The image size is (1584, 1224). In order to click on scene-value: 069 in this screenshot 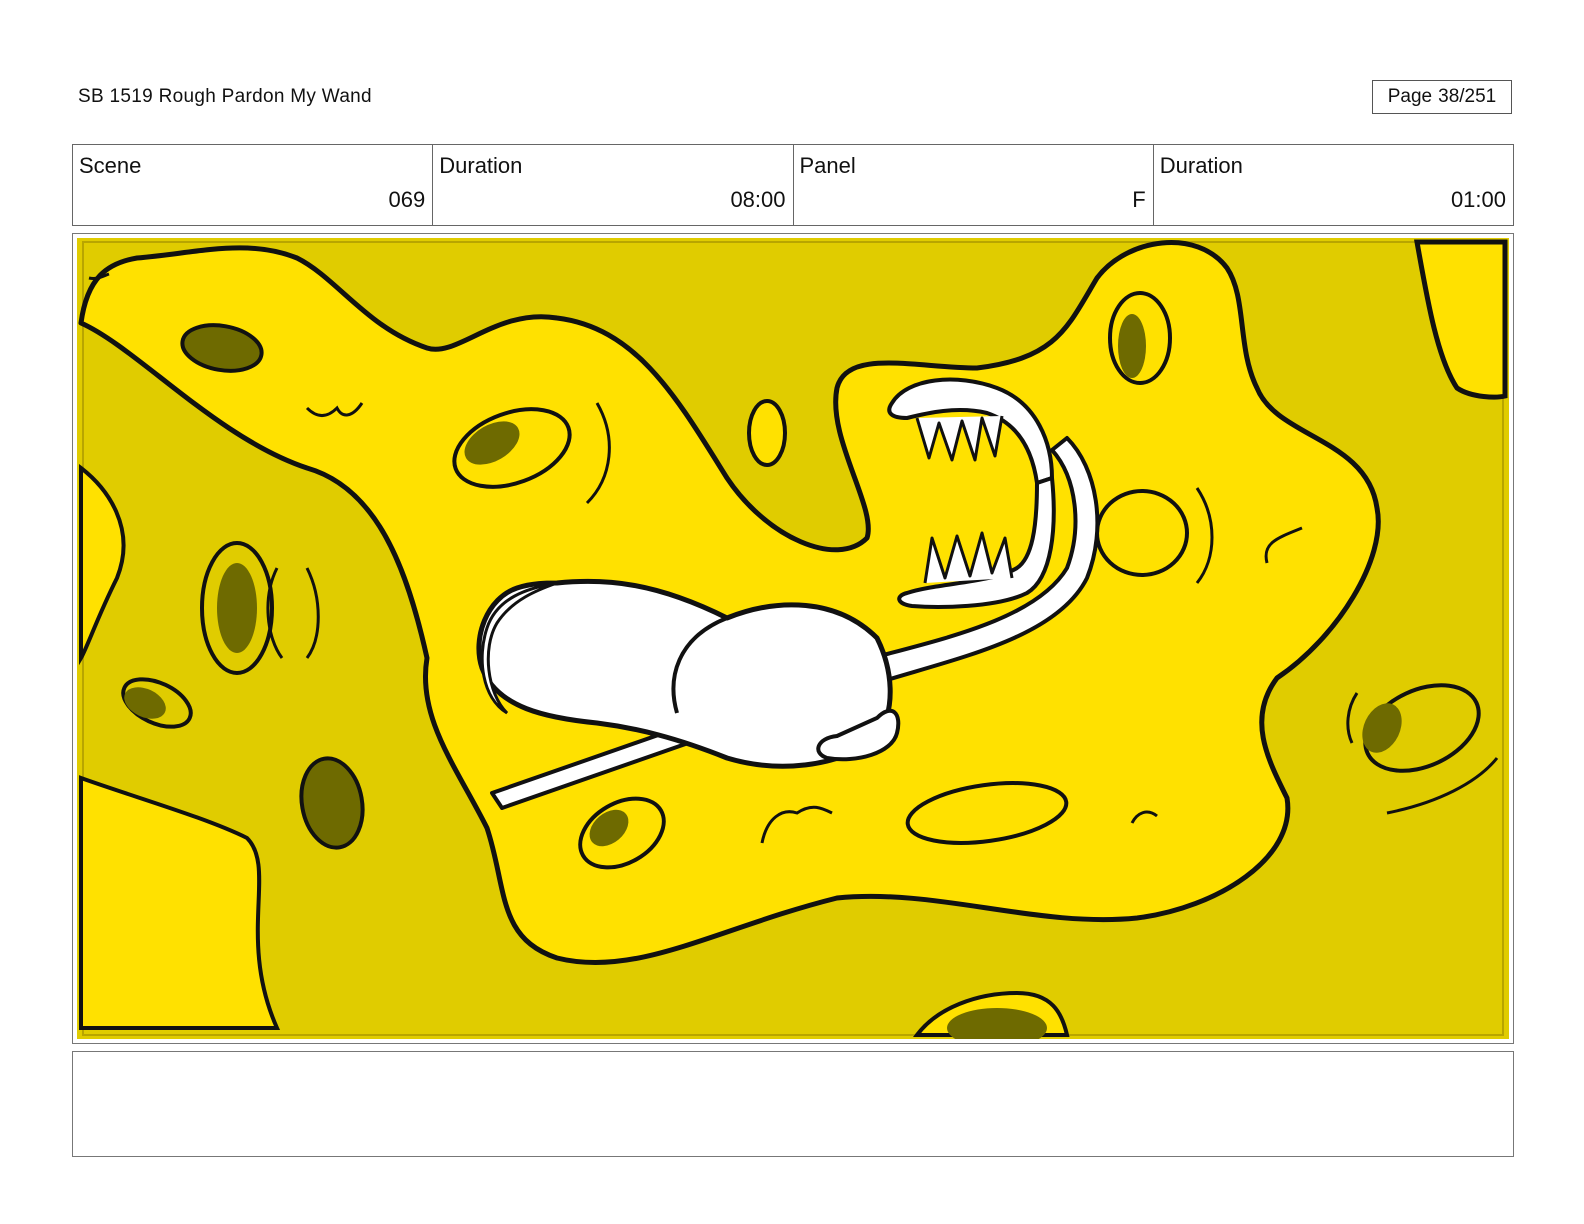, I will do `click(407, 199)`.